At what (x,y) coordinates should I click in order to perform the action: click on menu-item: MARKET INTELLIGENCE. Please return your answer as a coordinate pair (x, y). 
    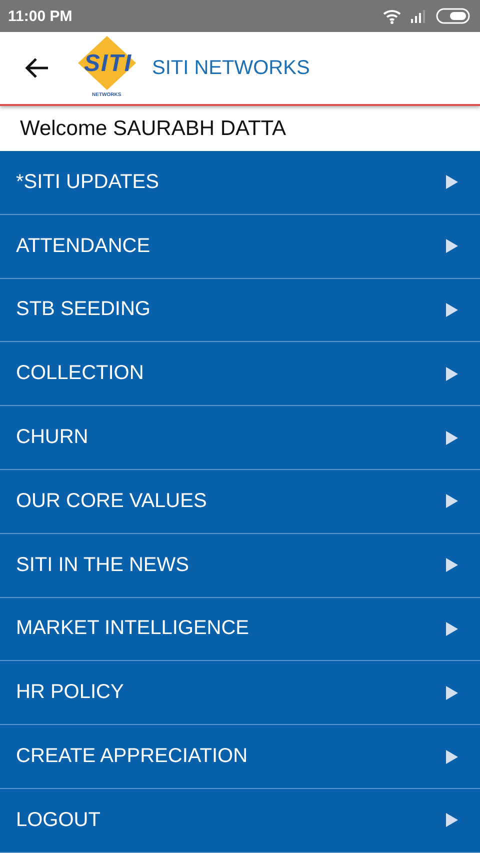
    Looking at the image, I should click on (240, 630).